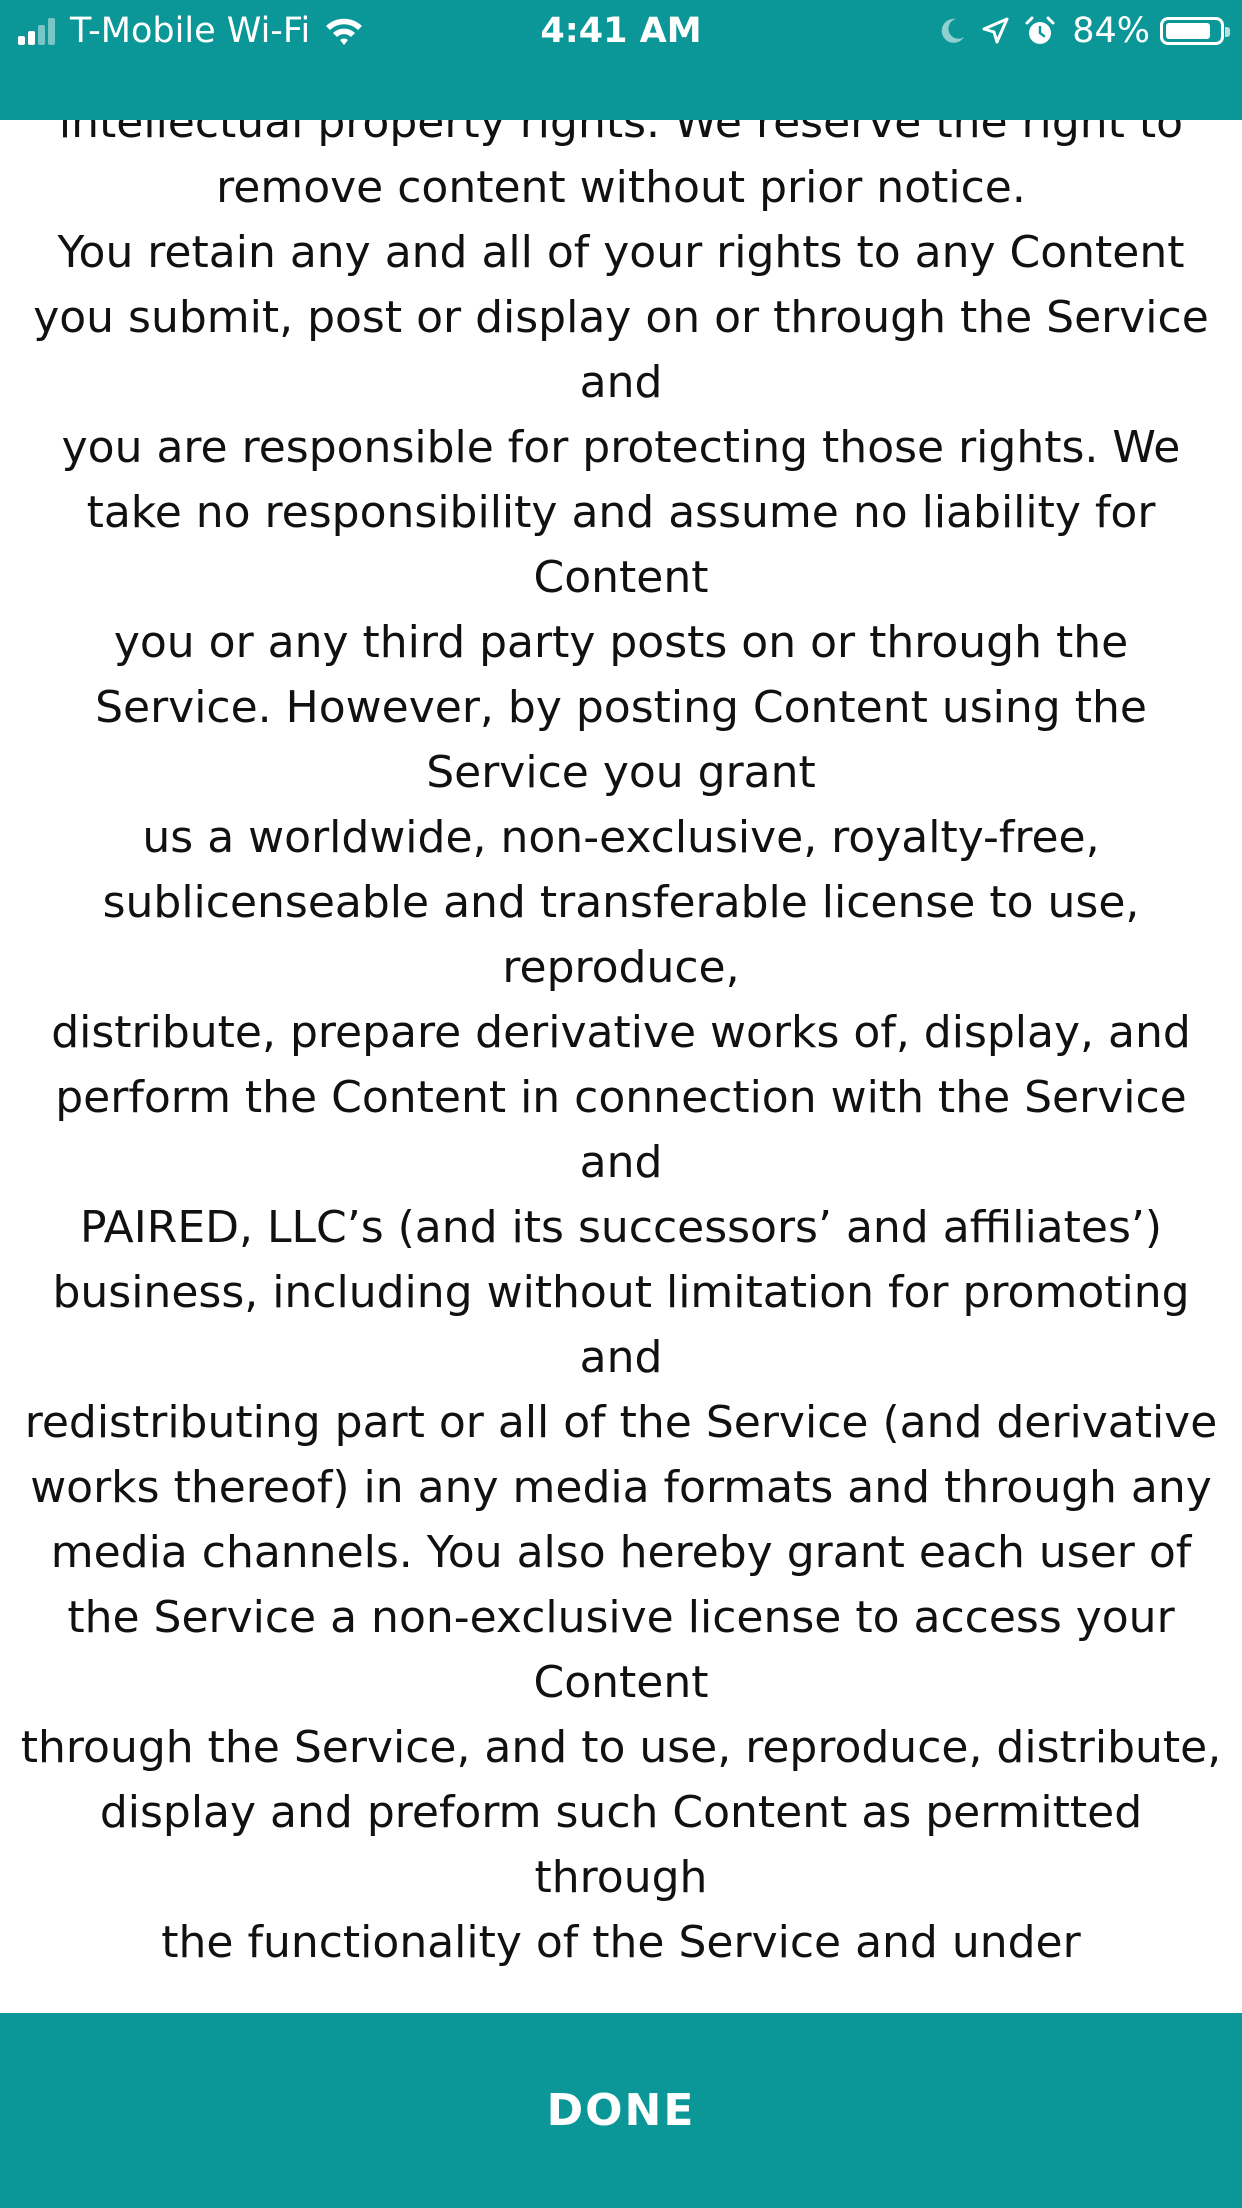  I want to click on status-time: 4:41 AM, so click(621, 31).